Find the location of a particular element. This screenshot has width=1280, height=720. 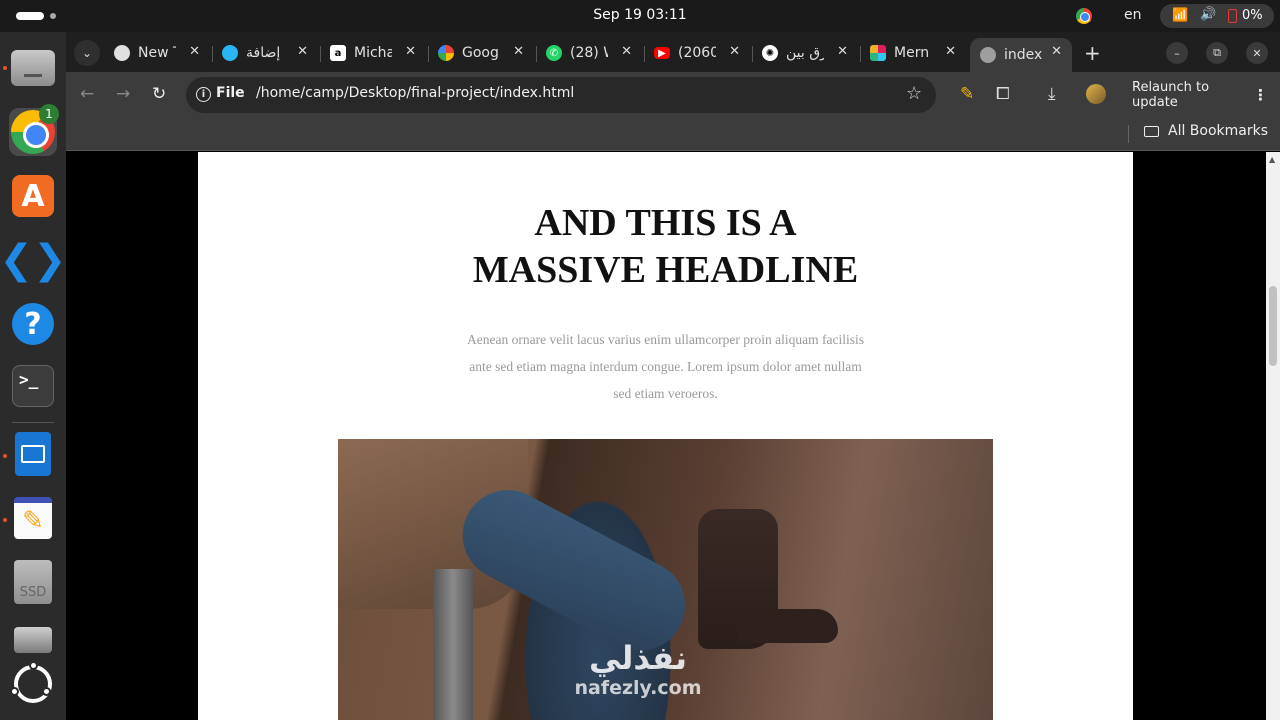

battery-icon is located at coordinates (1232, 16).